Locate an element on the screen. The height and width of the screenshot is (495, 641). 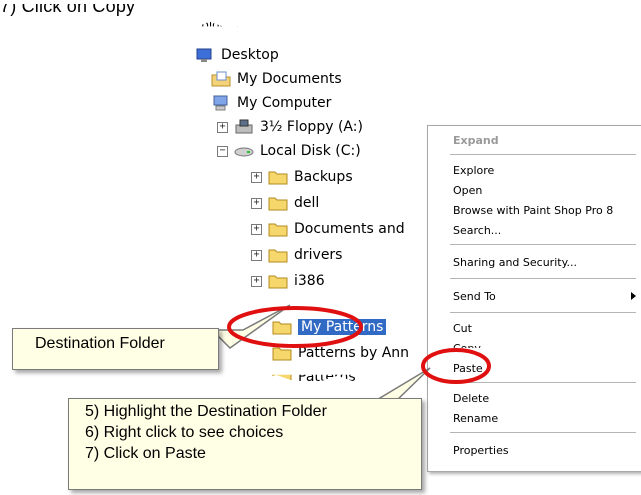
callout-destination-text: Destination Folder is located at coordinates (100, 343).